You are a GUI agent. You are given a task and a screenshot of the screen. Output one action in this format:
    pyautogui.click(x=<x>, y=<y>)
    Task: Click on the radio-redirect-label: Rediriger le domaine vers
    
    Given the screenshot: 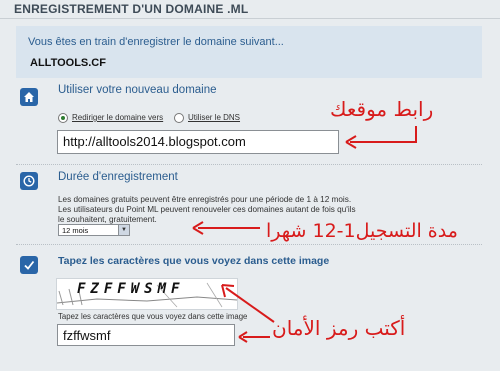 What is the action you would take?
    pyautogui.click(x=117, y=117)
    